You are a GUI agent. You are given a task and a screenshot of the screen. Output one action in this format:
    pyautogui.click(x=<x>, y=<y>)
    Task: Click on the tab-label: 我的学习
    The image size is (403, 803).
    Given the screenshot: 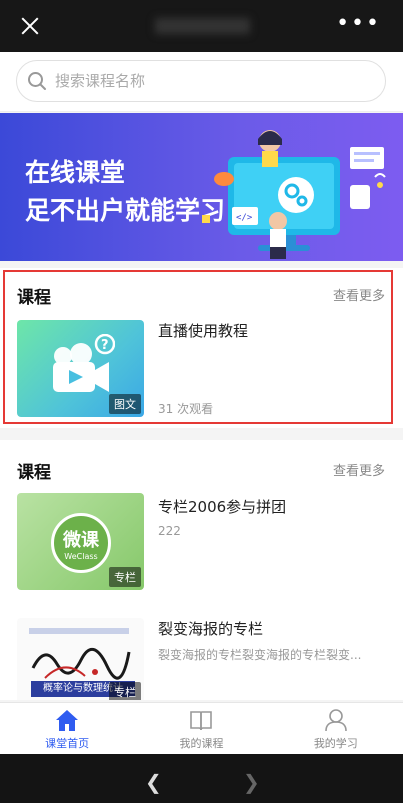 What is the action you would take?
    pyautogui.click(x=335, y=743)
    